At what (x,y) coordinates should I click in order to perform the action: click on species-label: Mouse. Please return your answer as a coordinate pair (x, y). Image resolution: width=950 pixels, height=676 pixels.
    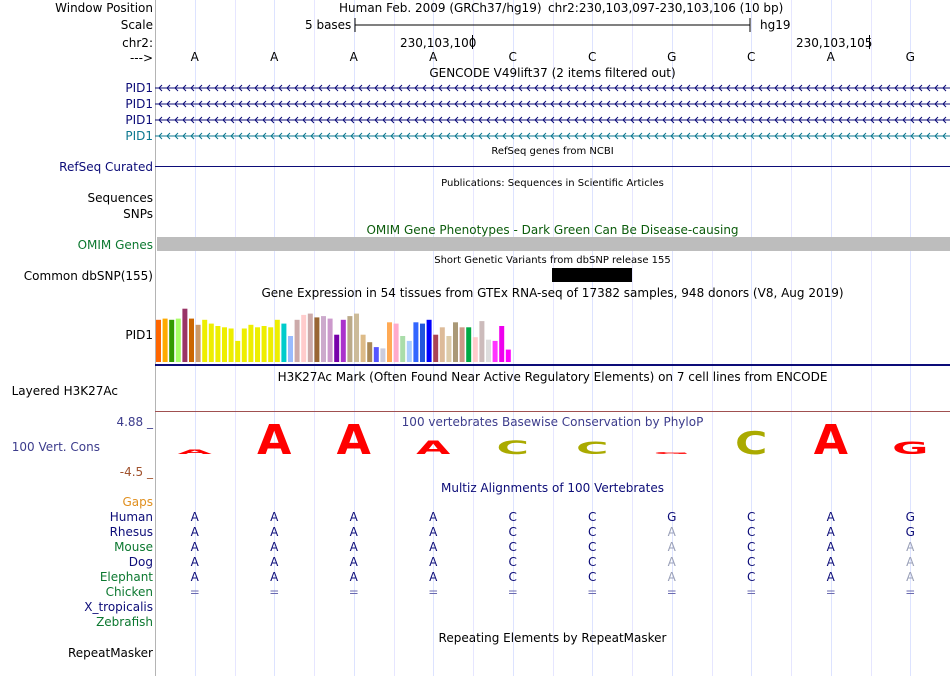
    Looking at the image, I should click on (133, 547).